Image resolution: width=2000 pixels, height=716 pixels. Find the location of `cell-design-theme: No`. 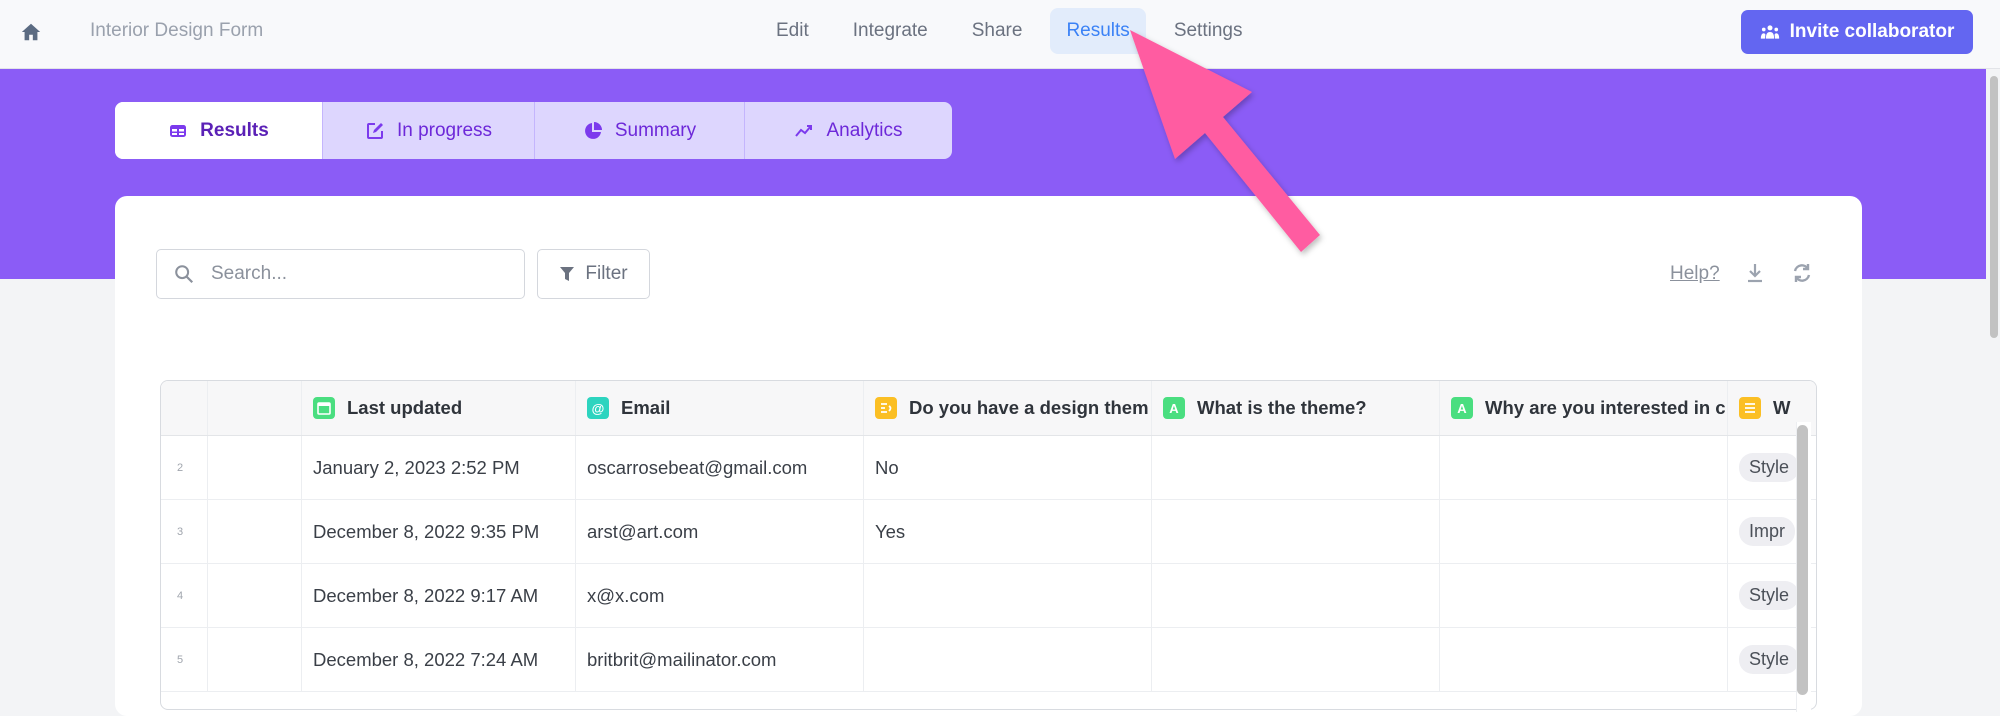

cell-design-theme: No is located at coordinates (1008, 467).